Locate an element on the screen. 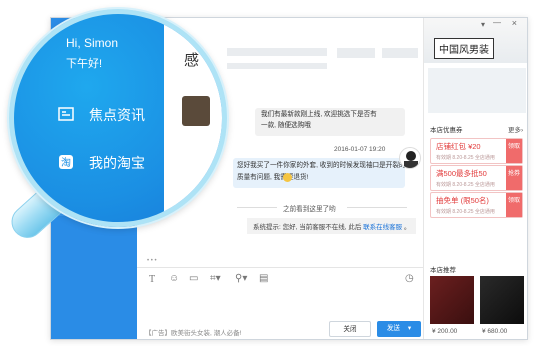 This screenshot has height=346, width=550. nav-item-focus-news: 焦点资讯 is located at coordinates (117, 115).